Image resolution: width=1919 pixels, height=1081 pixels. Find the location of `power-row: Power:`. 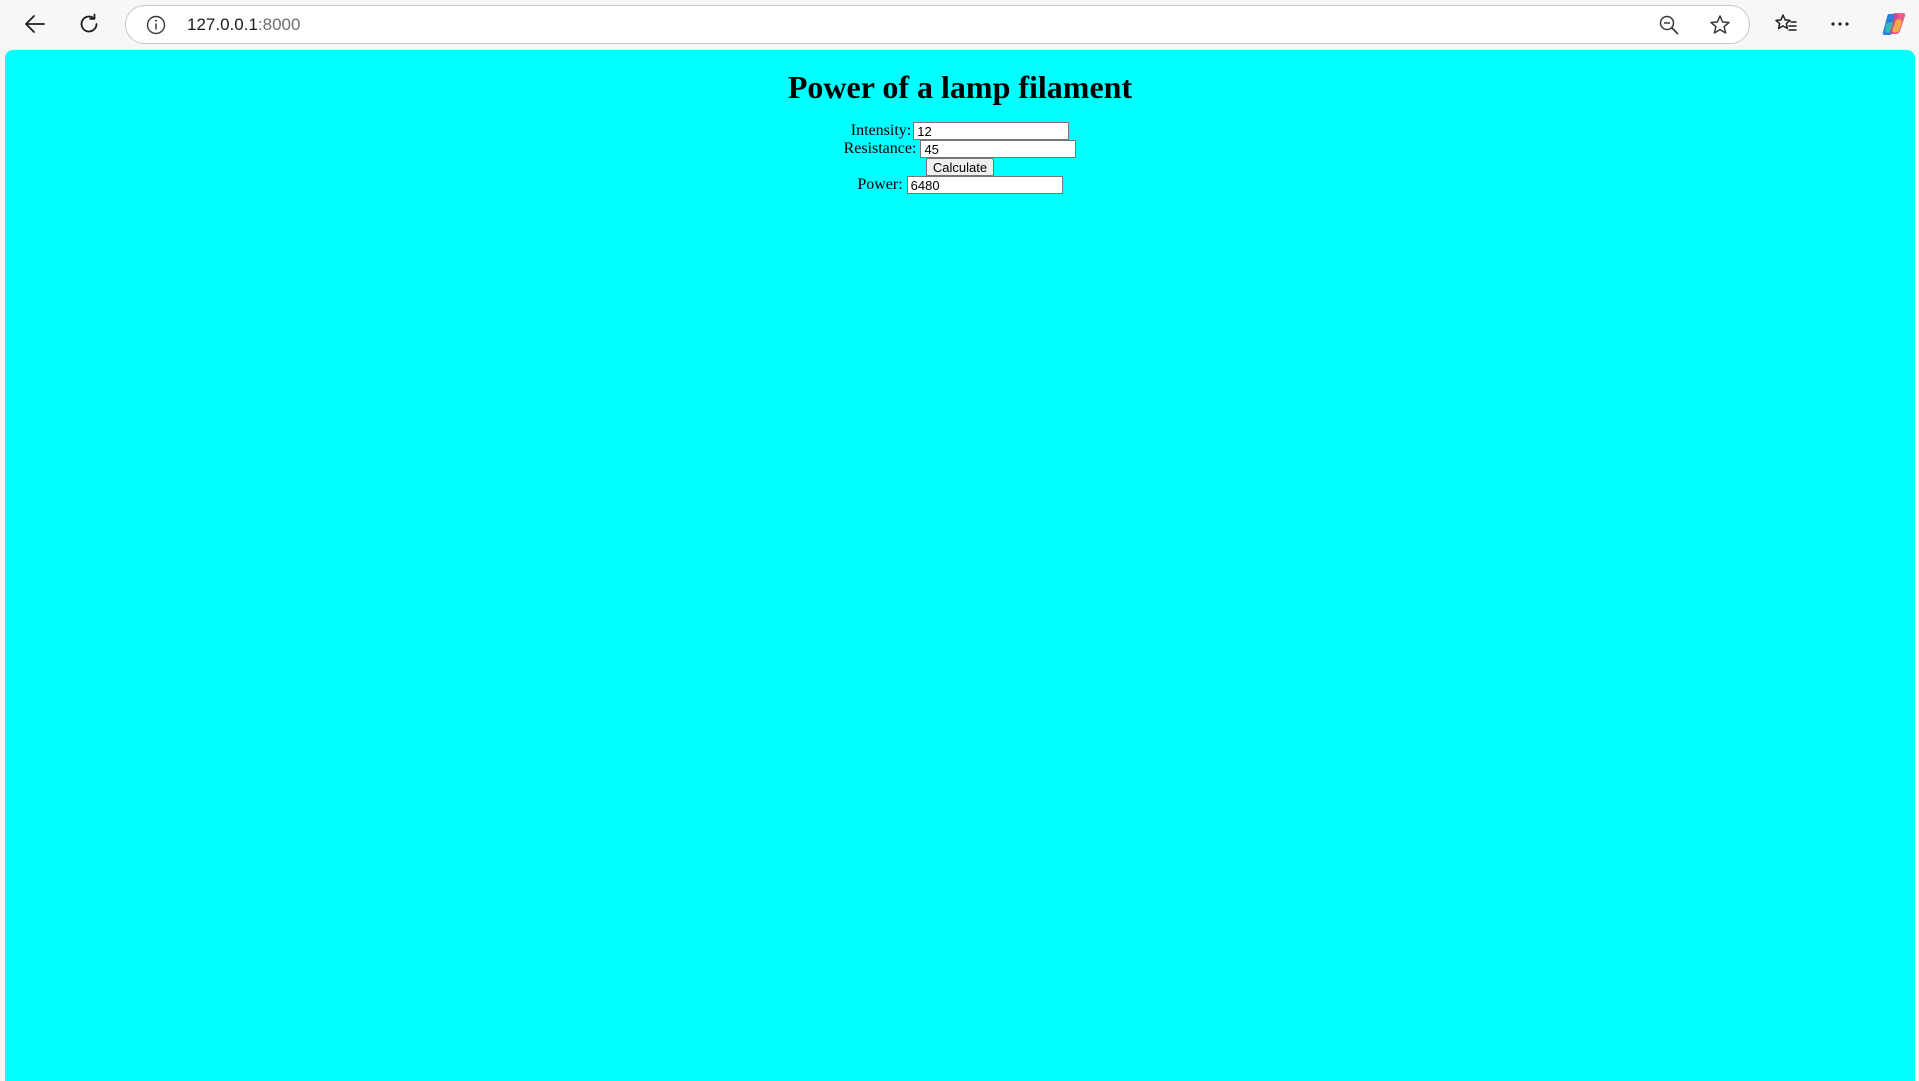

power-row: Power: is located at coordinates (960, 185).